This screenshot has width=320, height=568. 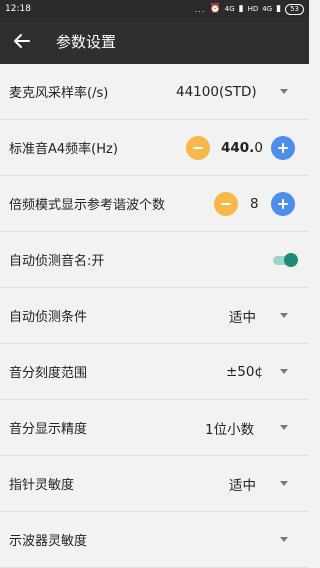 I want to click on setting-label: 指针灵敏度, so click(x=42, y=485).